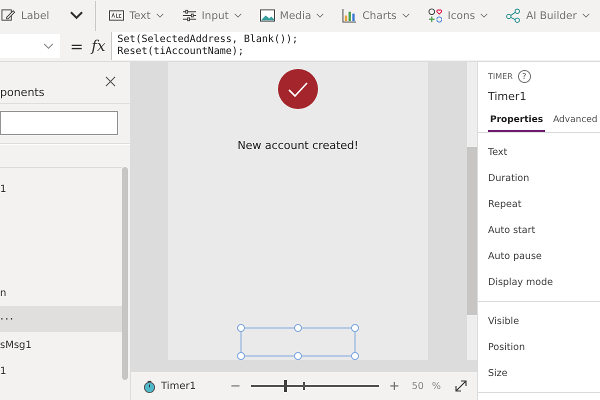 This screenshot has height=400, width=600. Describe the element at coordinates (350, 15) in the screenshot. I see `bar-chart-icon` at that location.